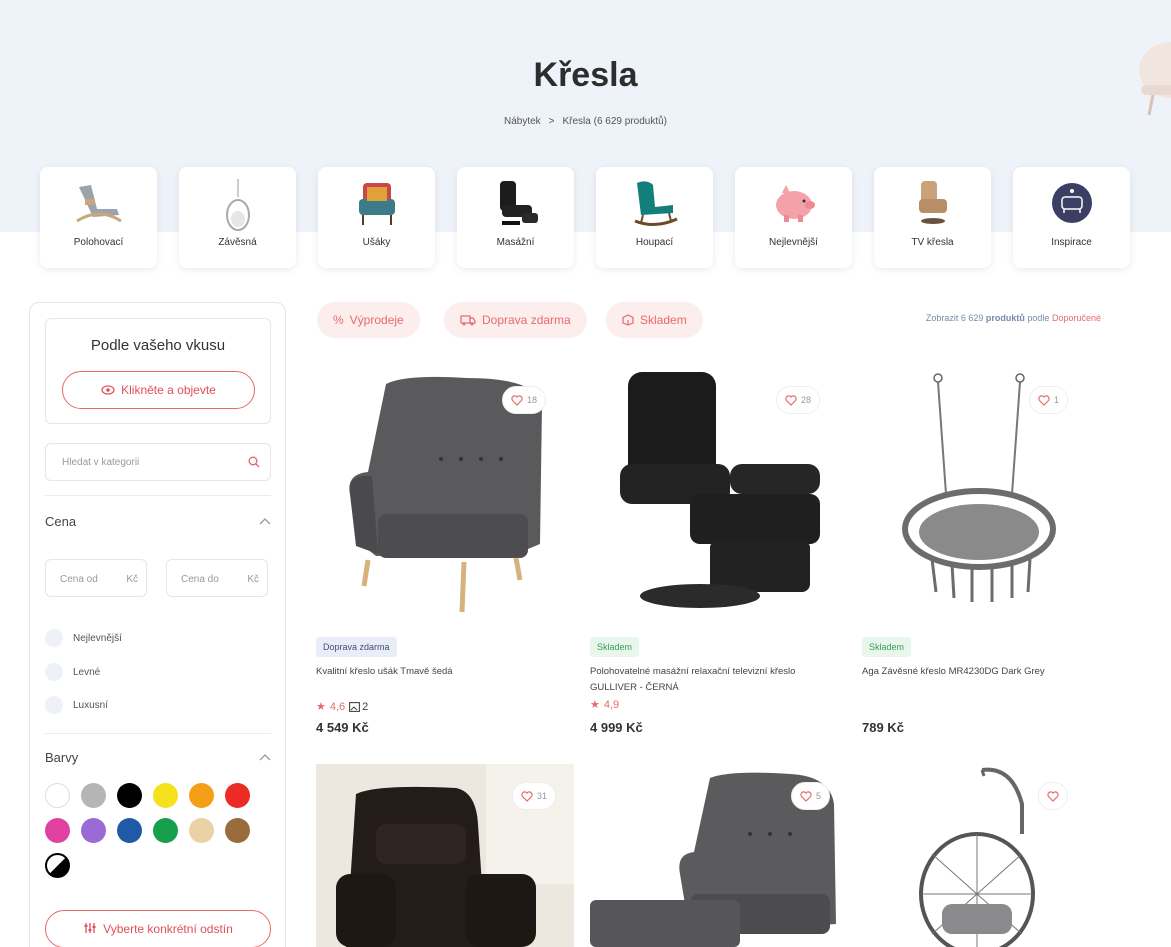 The height and width of the screenshot is (947, 1171). Describe the element at coordinates (1071, 217) in the screenshot. I see `category-tile-inspirace: Inspirace` at that location.